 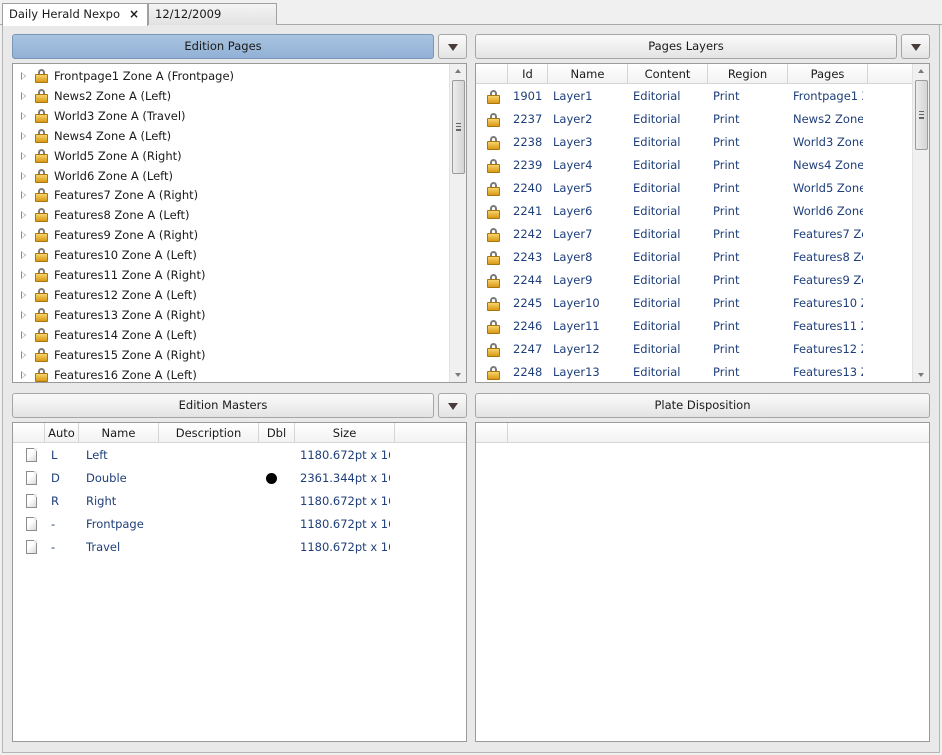 I want to click on table-row: D Double 2361.344pt x 164, so click(x=239, y=478).